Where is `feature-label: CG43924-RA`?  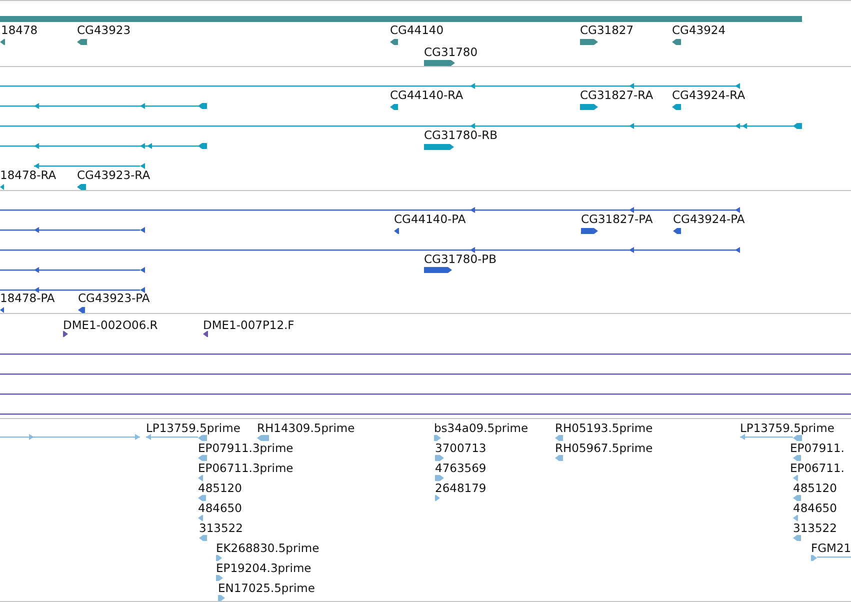
feature-label: CG43924-RA is located at coordinates (709, 95).